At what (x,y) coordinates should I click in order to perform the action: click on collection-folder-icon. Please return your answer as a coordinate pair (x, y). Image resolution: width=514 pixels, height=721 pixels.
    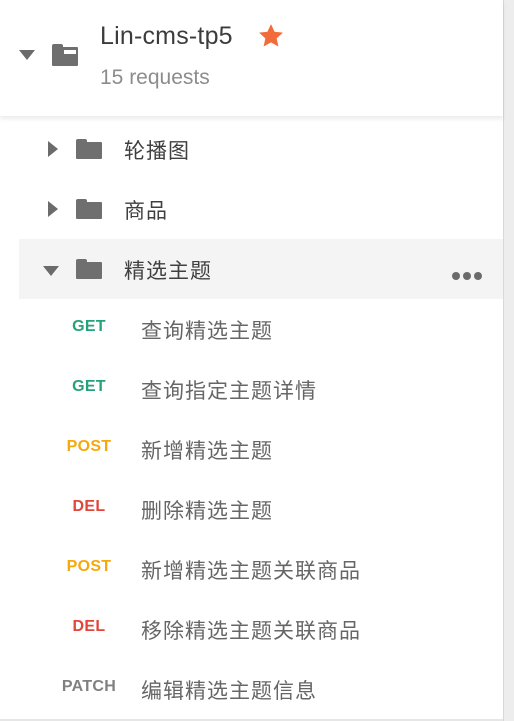
    Looking at the image, I should click on (65, 55).